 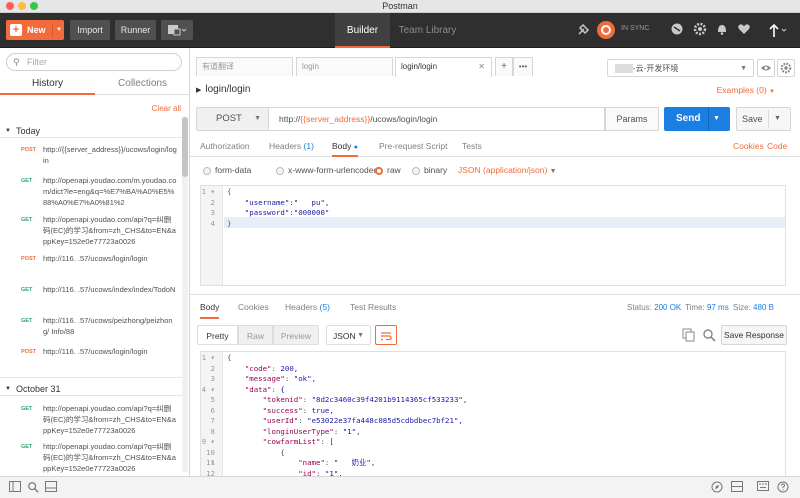 I want to click on import-button: Import, so click(x=90, y=30).